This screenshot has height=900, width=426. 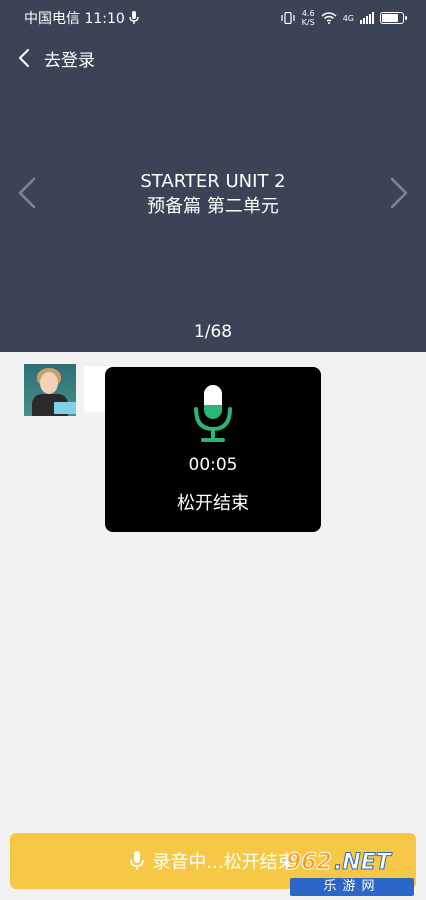 What do you see at coordinates (224, 862) in the screenshot?
I see `record-button-label: 录音中...松开结束` at bounding box center [224, 862].